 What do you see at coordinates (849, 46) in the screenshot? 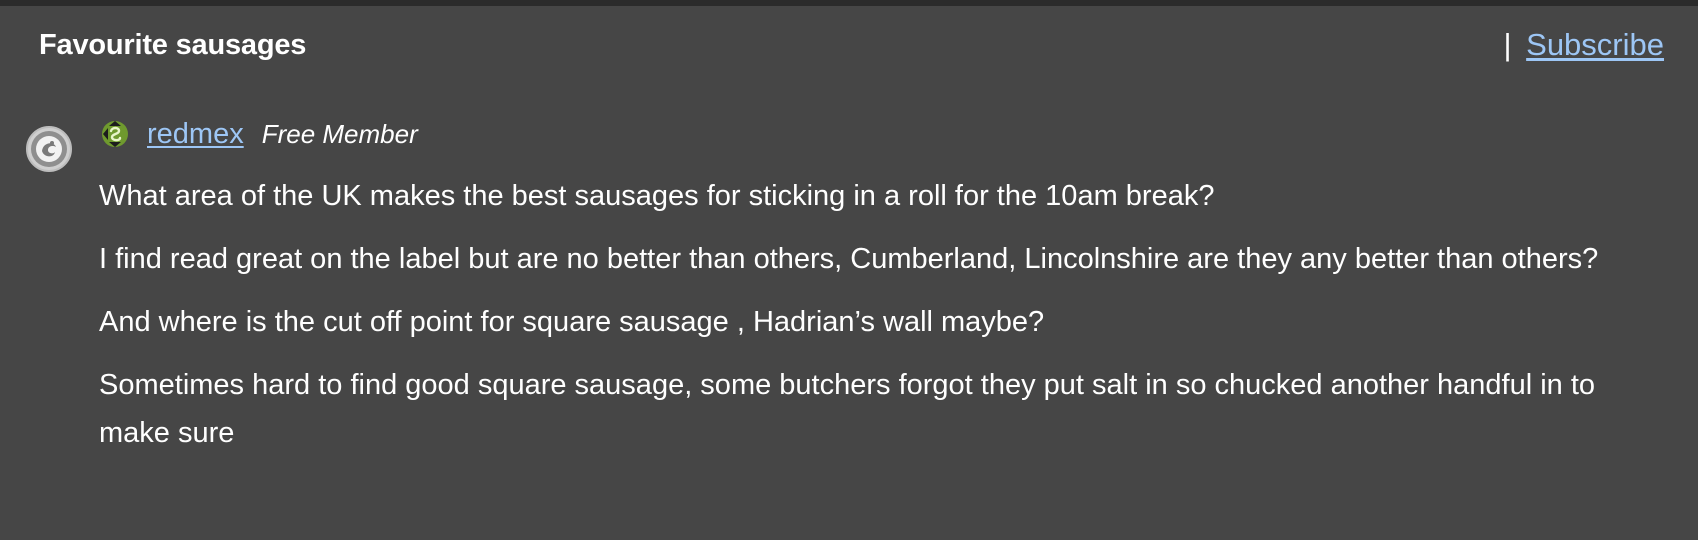
I see `thread-header: Favourite sausages | Subscribe` at bounding box center [849, 46].